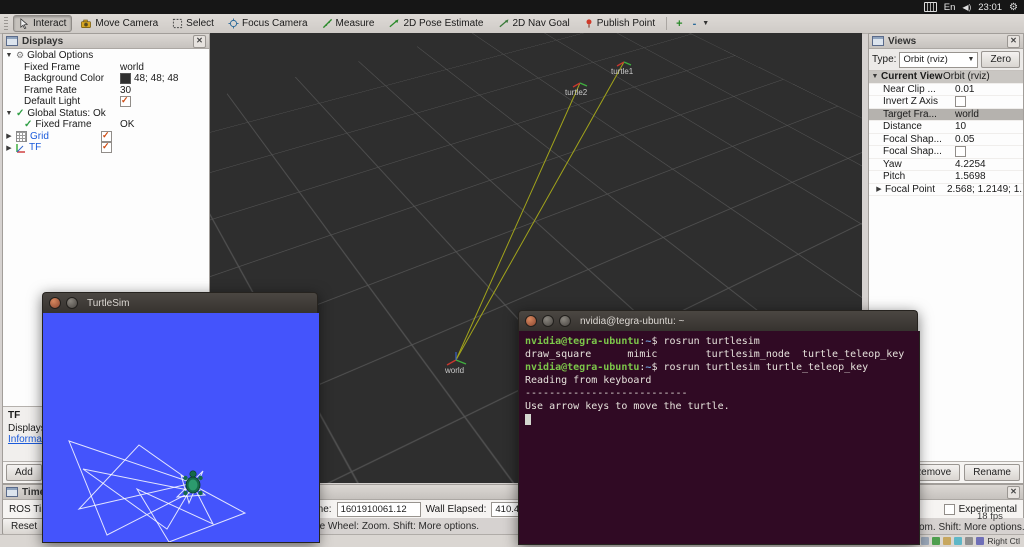  Describe the element at coordinates (268, 23) in the screenshot. I see `tool-focus-camera: Focus Camera` at that location.